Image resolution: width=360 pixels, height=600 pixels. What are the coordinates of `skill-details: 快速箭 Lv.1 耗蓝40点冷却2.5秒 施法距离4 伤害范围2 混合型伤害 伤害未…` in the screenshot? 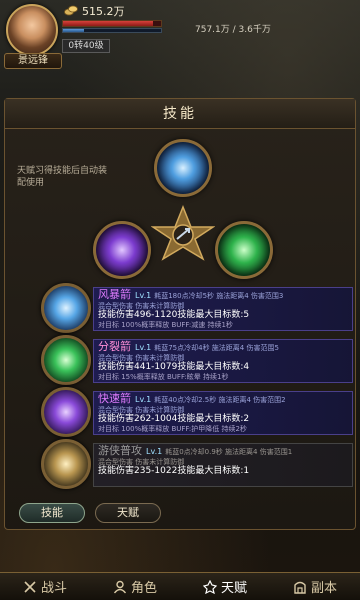 It's located at (223, 413).